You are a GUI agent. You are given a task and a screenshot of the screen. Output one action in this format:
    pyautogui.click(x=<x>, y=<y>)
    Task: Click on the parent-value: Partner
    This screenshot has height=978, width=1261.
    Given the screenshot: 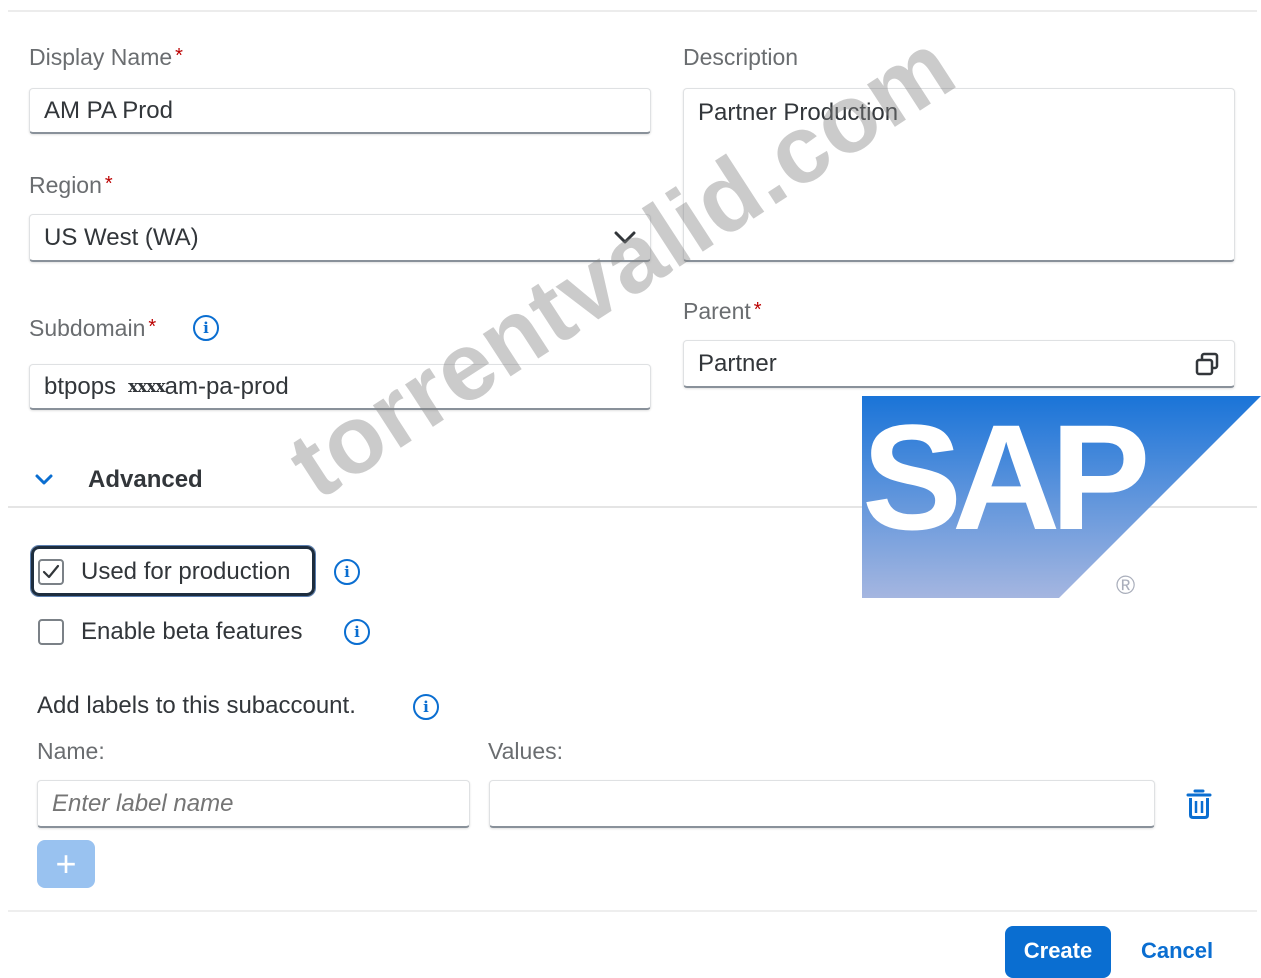 What is the action you would take?
    pyautogui.click(x=737, y=363)
    